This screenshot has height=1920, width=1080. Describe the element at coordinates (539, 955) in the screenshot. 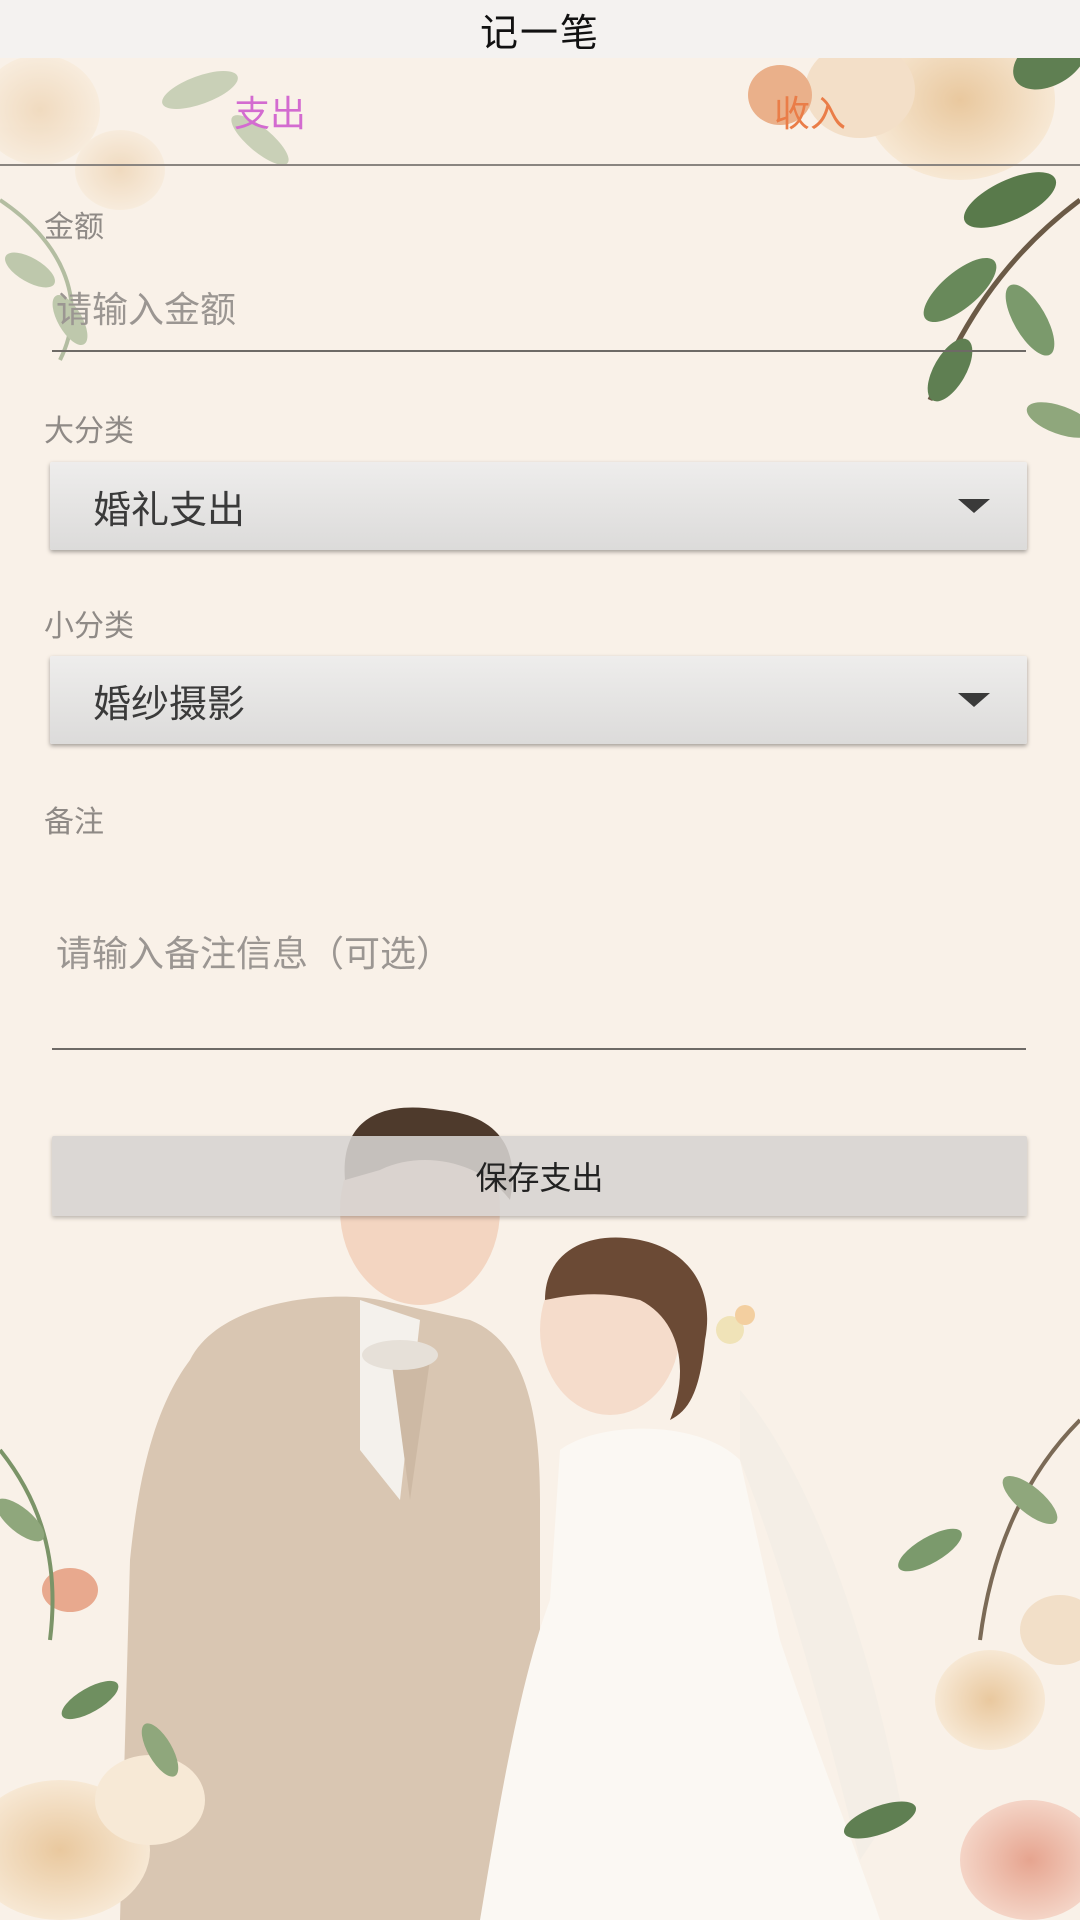

I see `note-input` at that location.